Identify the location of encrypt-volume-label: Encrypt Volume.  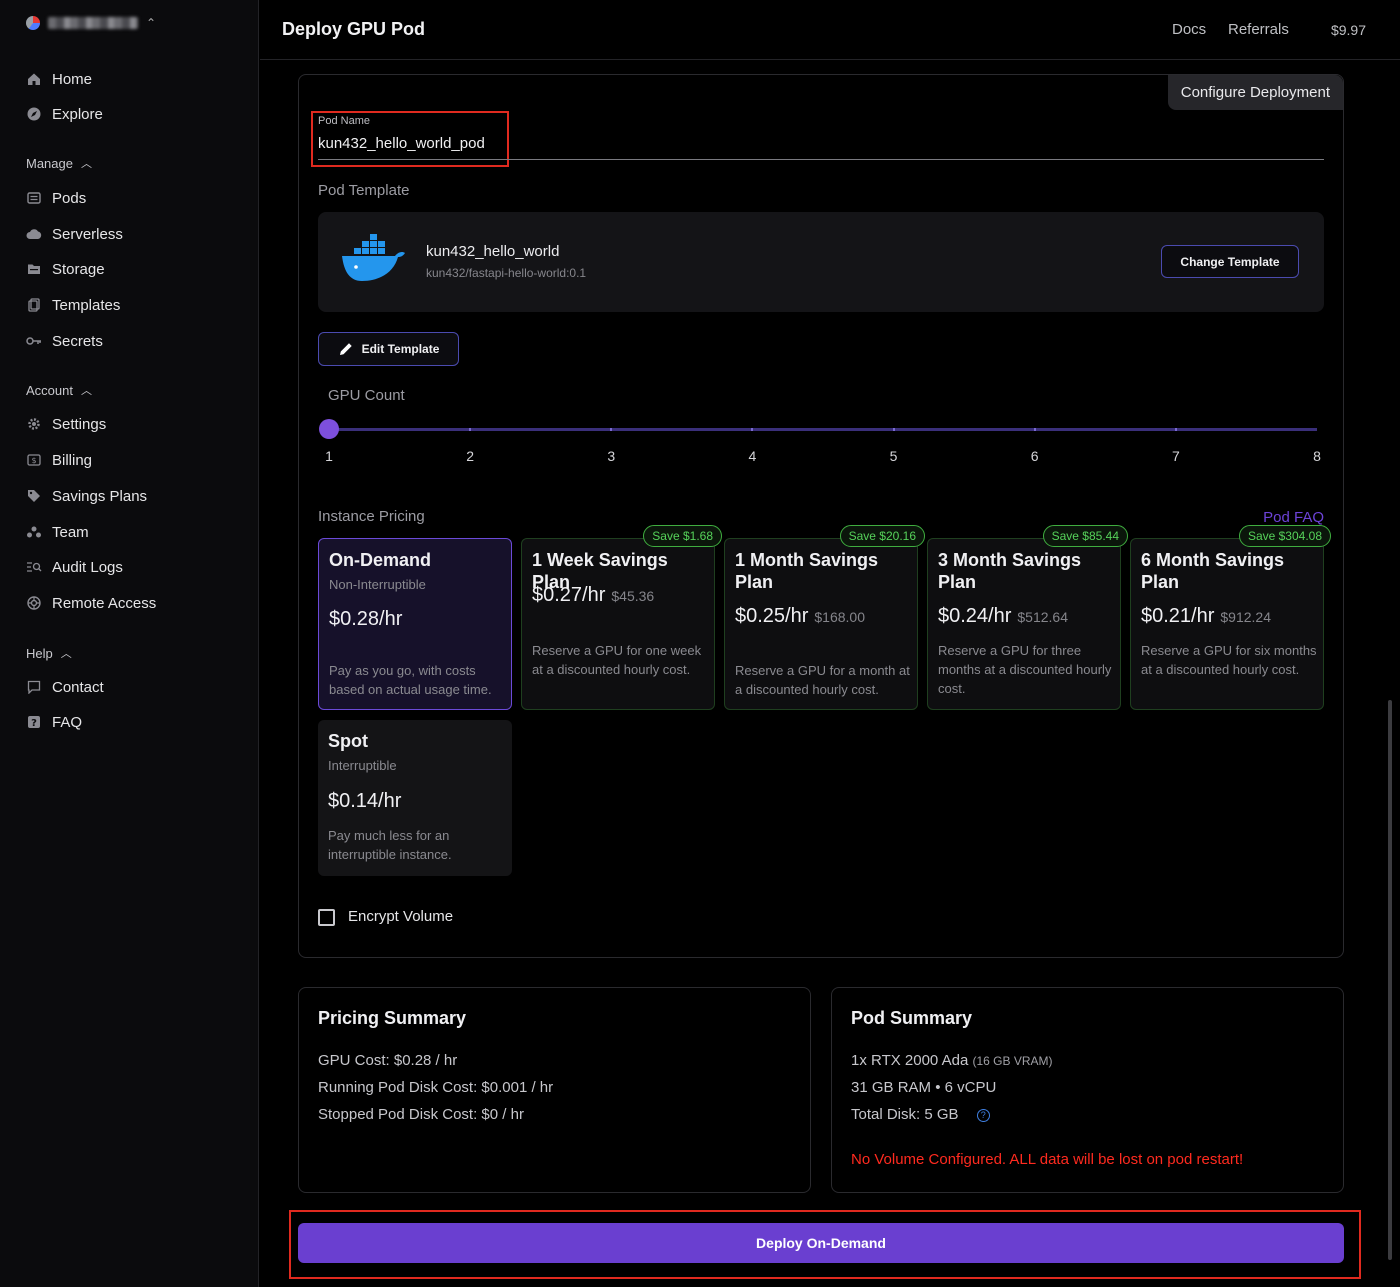
(400, 916).